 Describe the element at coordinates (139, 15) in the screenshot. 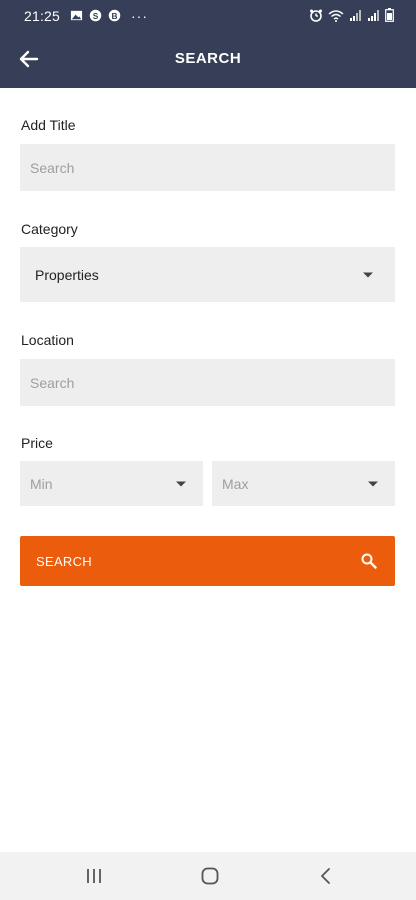

I see `status-more-dots: ···` at that location.